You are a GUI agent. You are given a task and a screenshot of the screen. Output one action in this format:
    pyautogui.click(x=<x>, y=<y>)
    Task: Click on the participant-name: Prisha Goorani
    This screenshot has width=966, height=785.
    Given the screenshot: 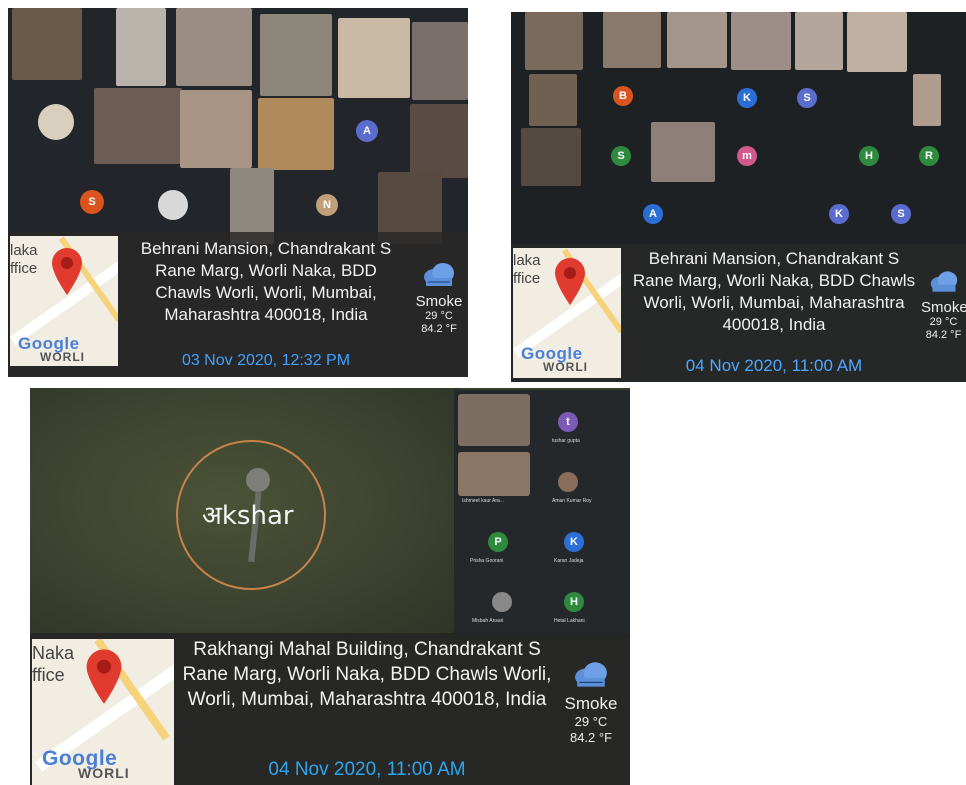 What is the action you would take?
    pyautogui.click(x=487, y=561)
    